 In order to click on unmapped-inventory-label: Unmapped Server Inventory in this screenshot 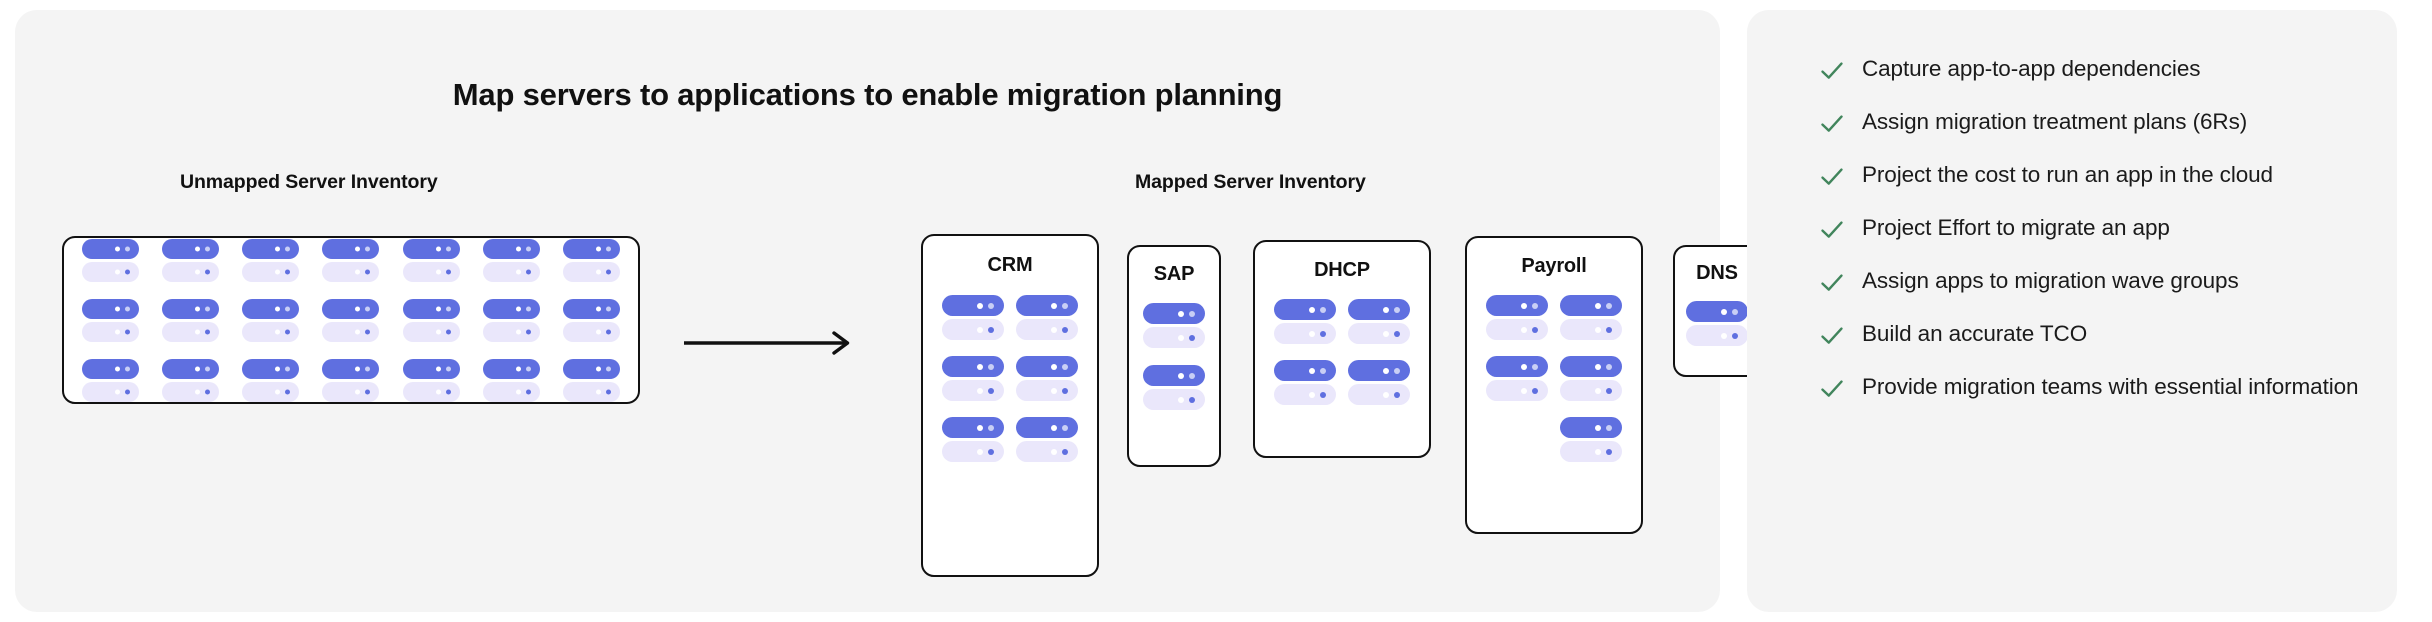, I will do `click(309, 182)`.